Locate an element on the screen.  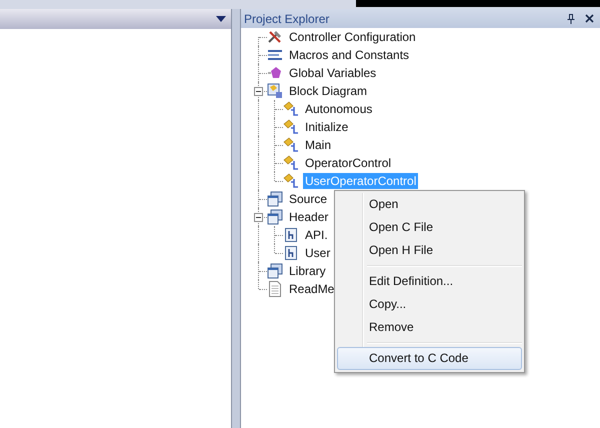
tree-item: Main is located at coordinates (318, 145).